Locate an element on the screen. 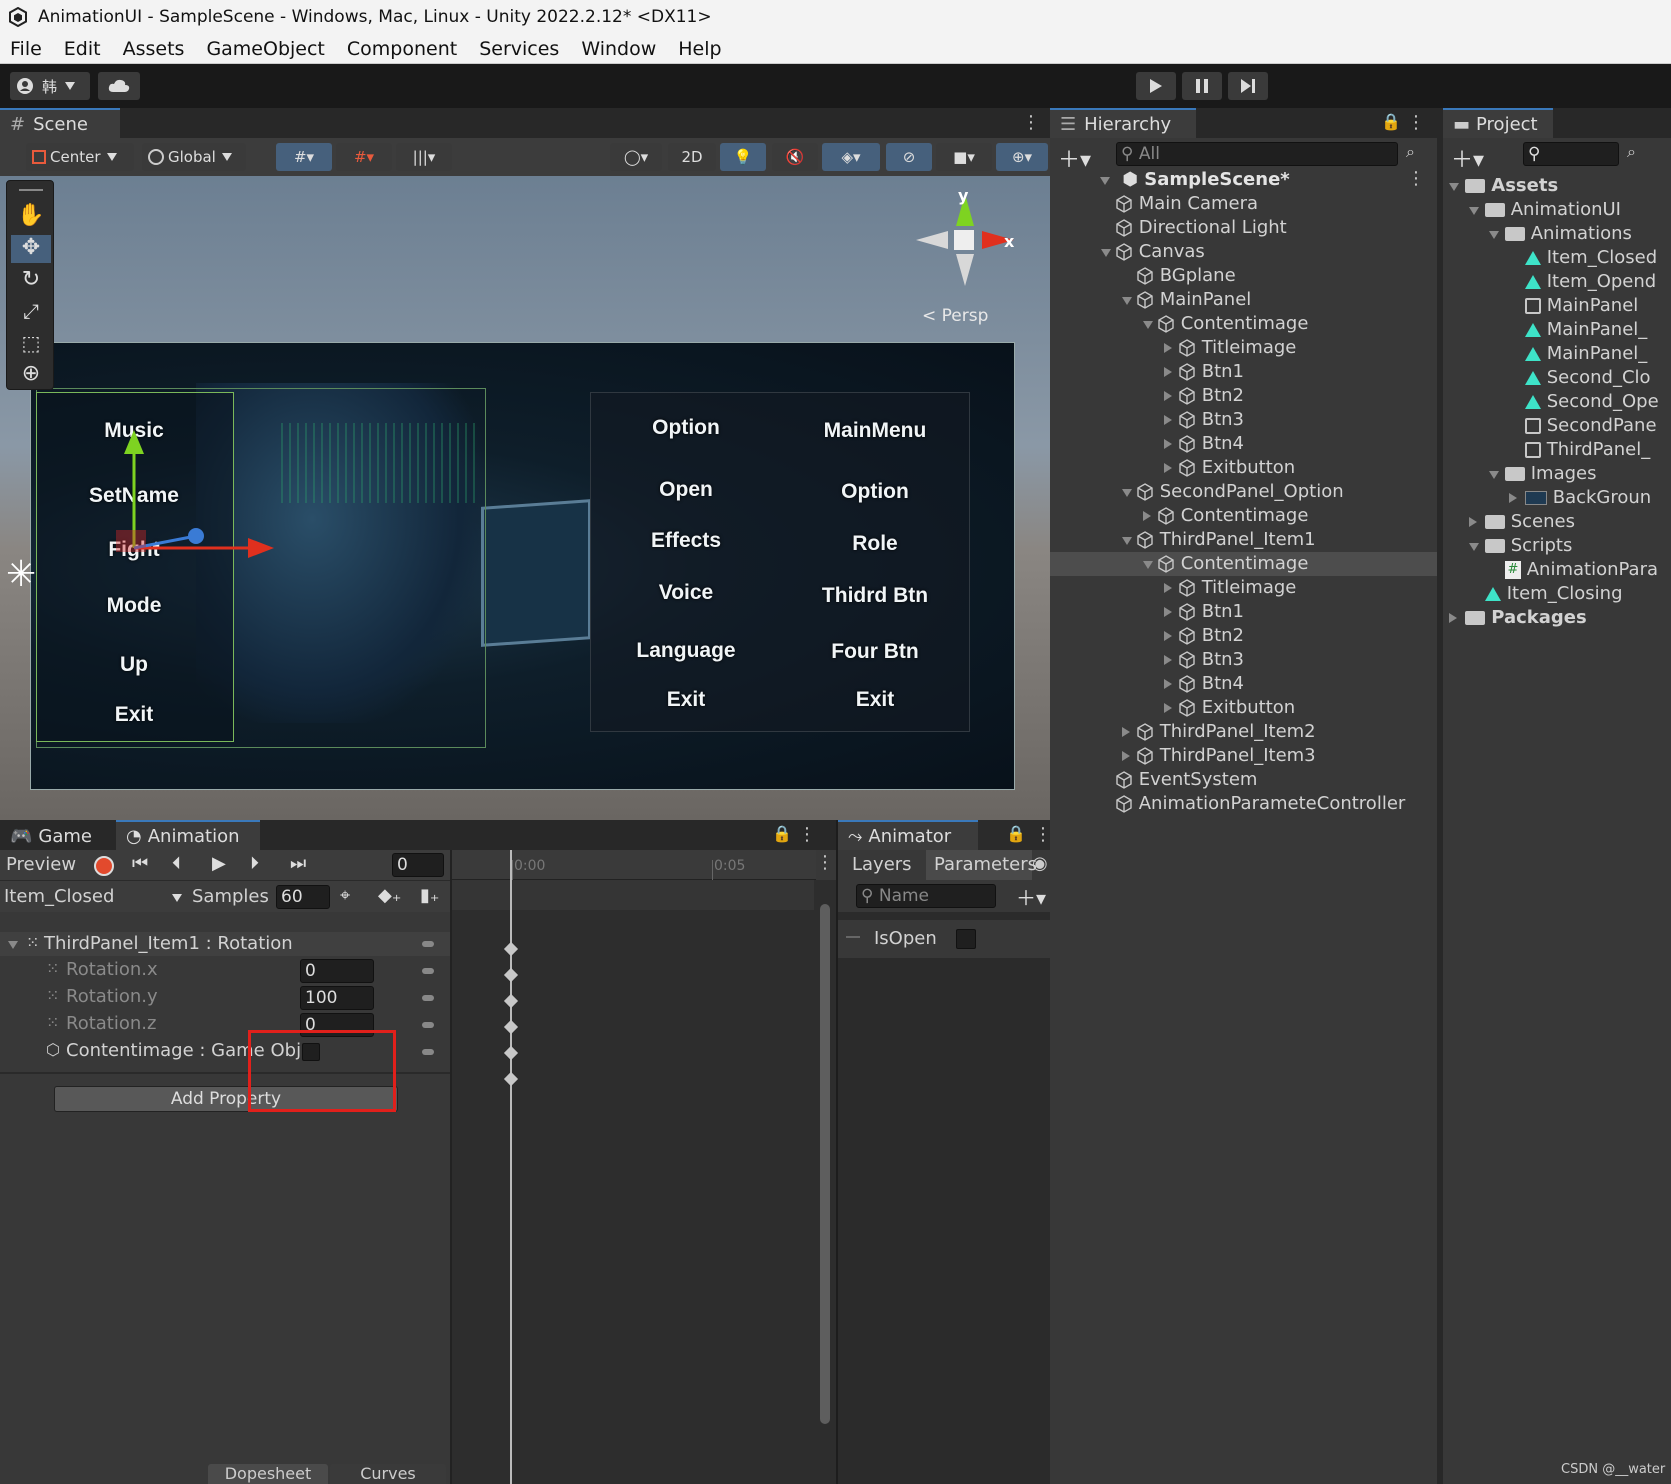 The height and width of the screenshot is (1484, 1671). tab-animator: ⤳ Animator is located at coordinates (908, 835).